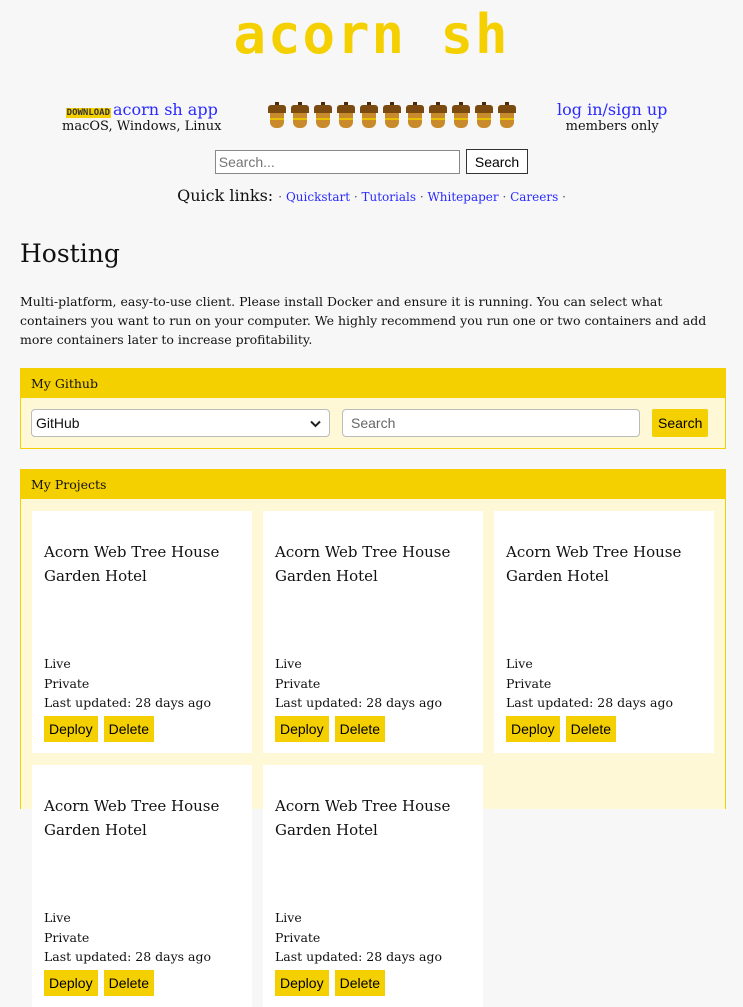  What do you see at coordinates (180, 423) in the screenshot?
I see `github-source-select: GitHub` at bounding box center [180, 423].